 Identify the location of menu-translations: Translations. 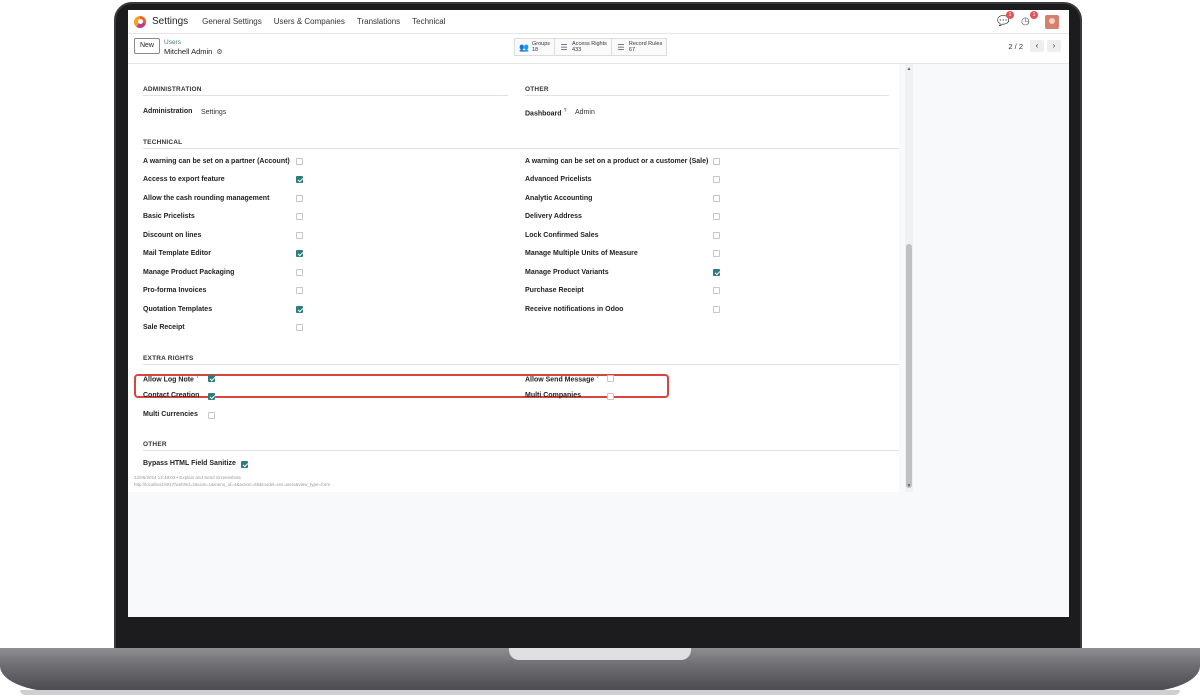
(378, 21).